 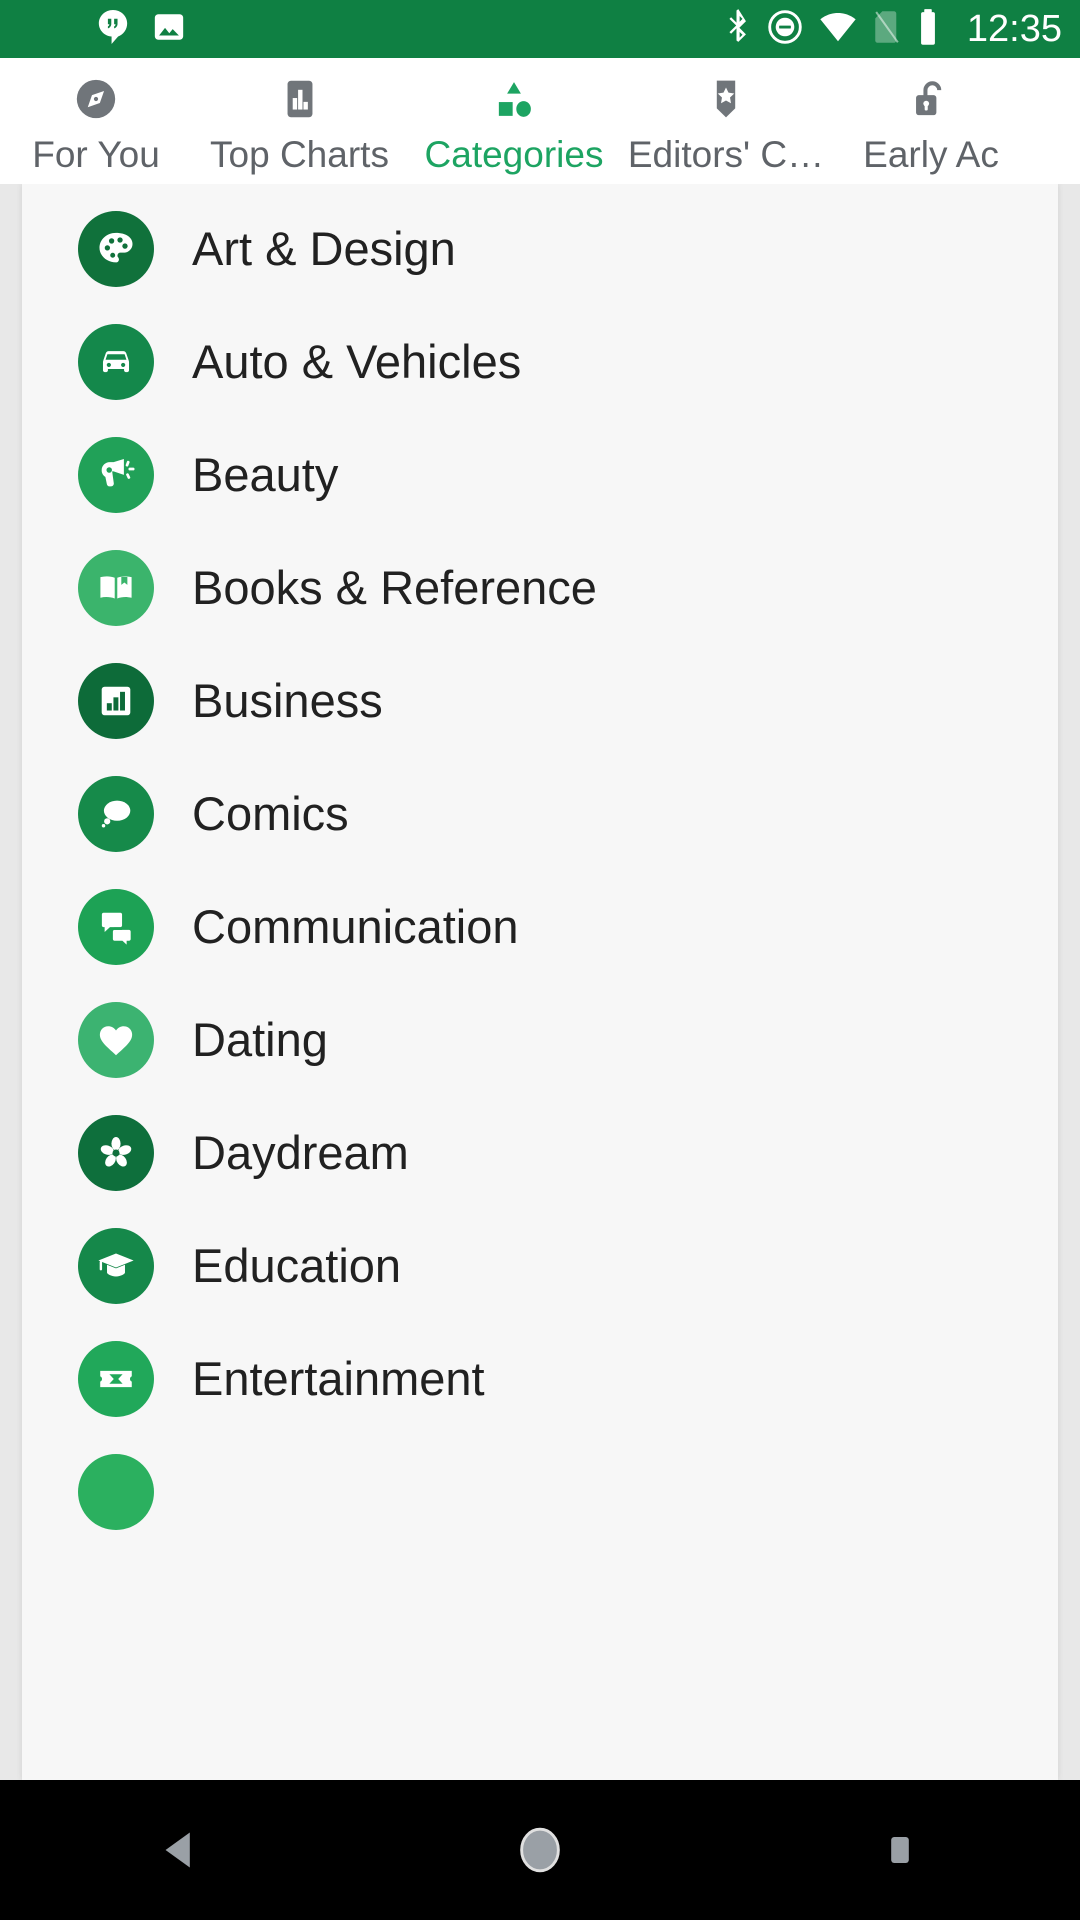 I want to click on list-item-label: Business, so click(x=287, y=700).